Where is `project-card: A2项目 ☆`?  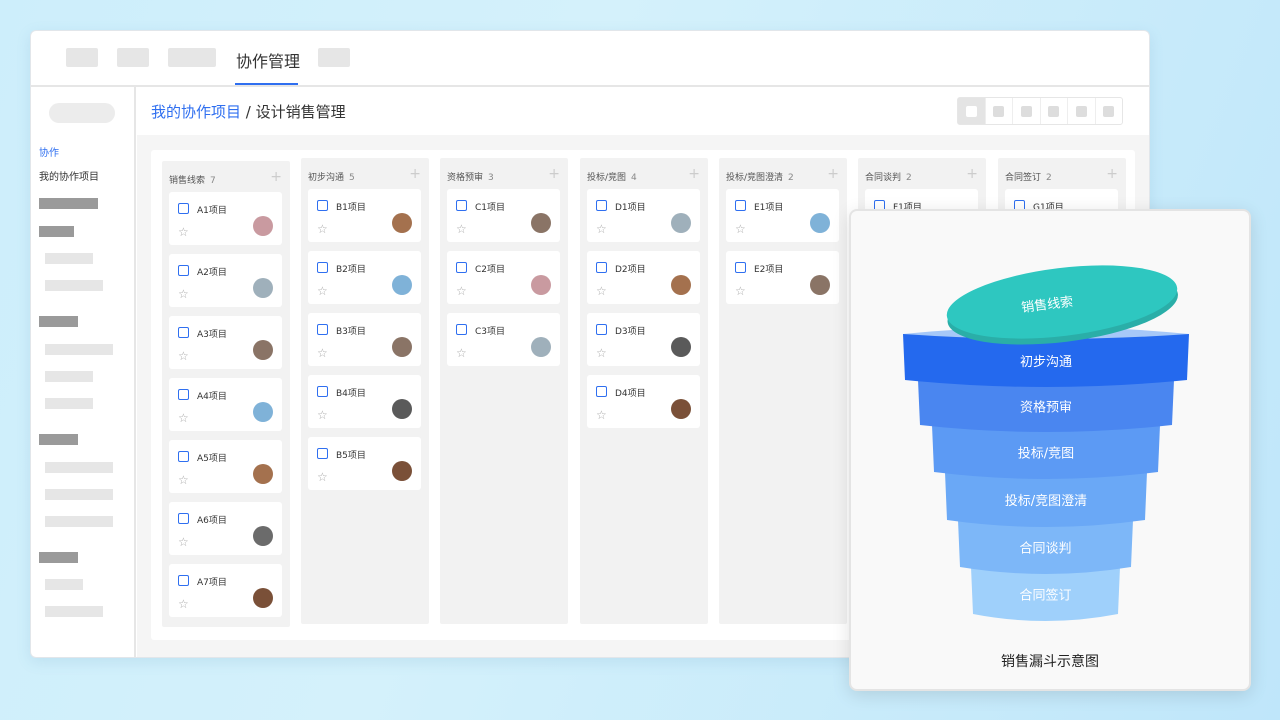 project-card: A2项目 ☆ is located at coordinates (225, 280).